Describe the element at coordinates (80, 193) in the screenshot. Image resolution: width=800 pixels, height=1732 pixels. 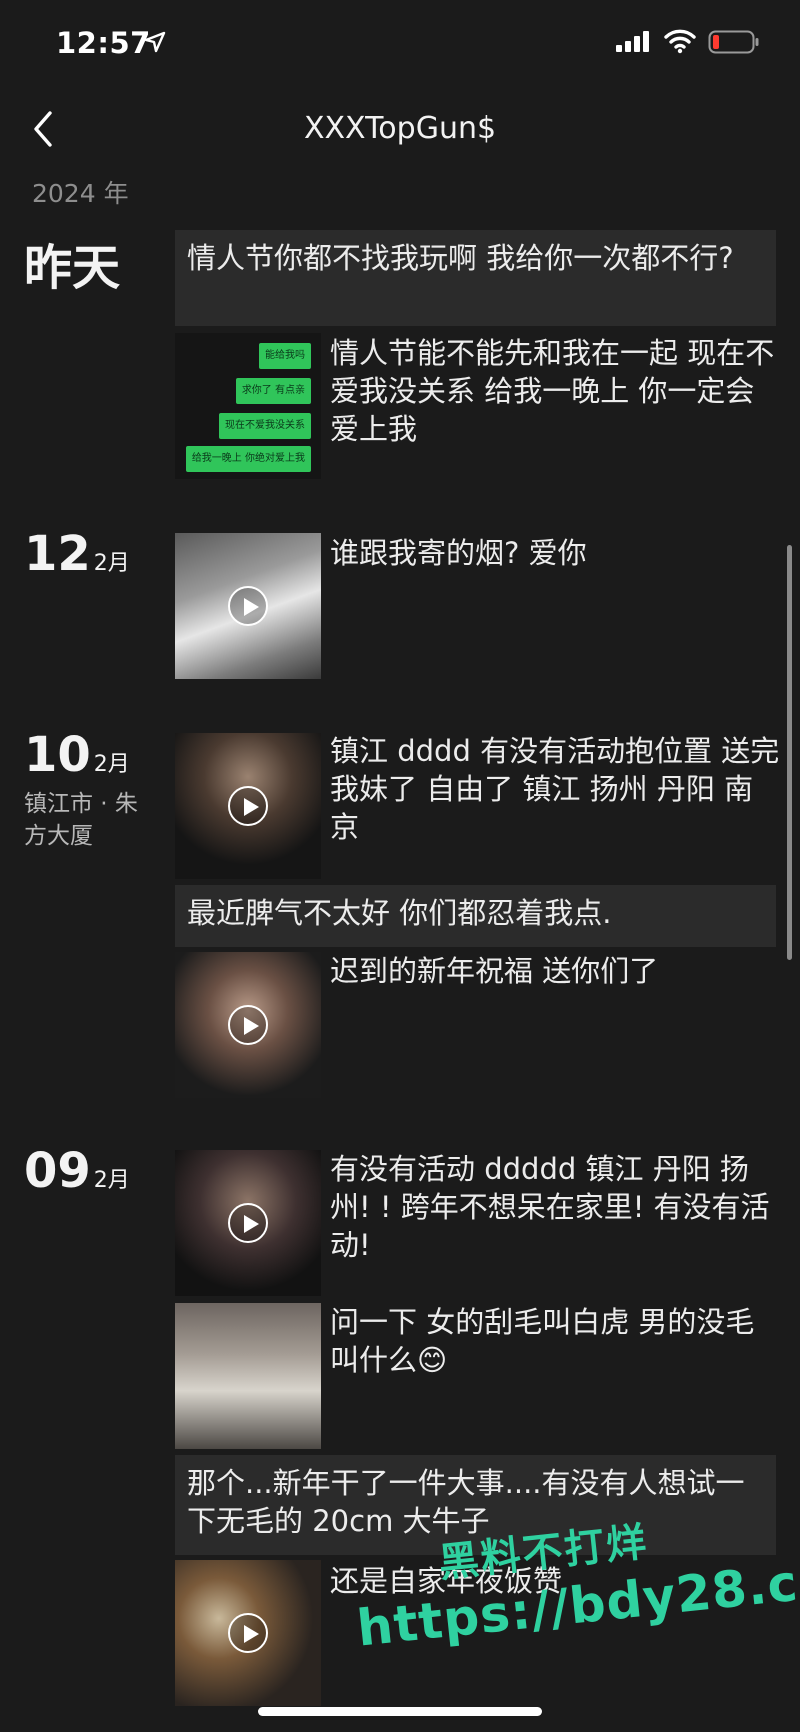
I see `year-label: 2024 年` at that location.